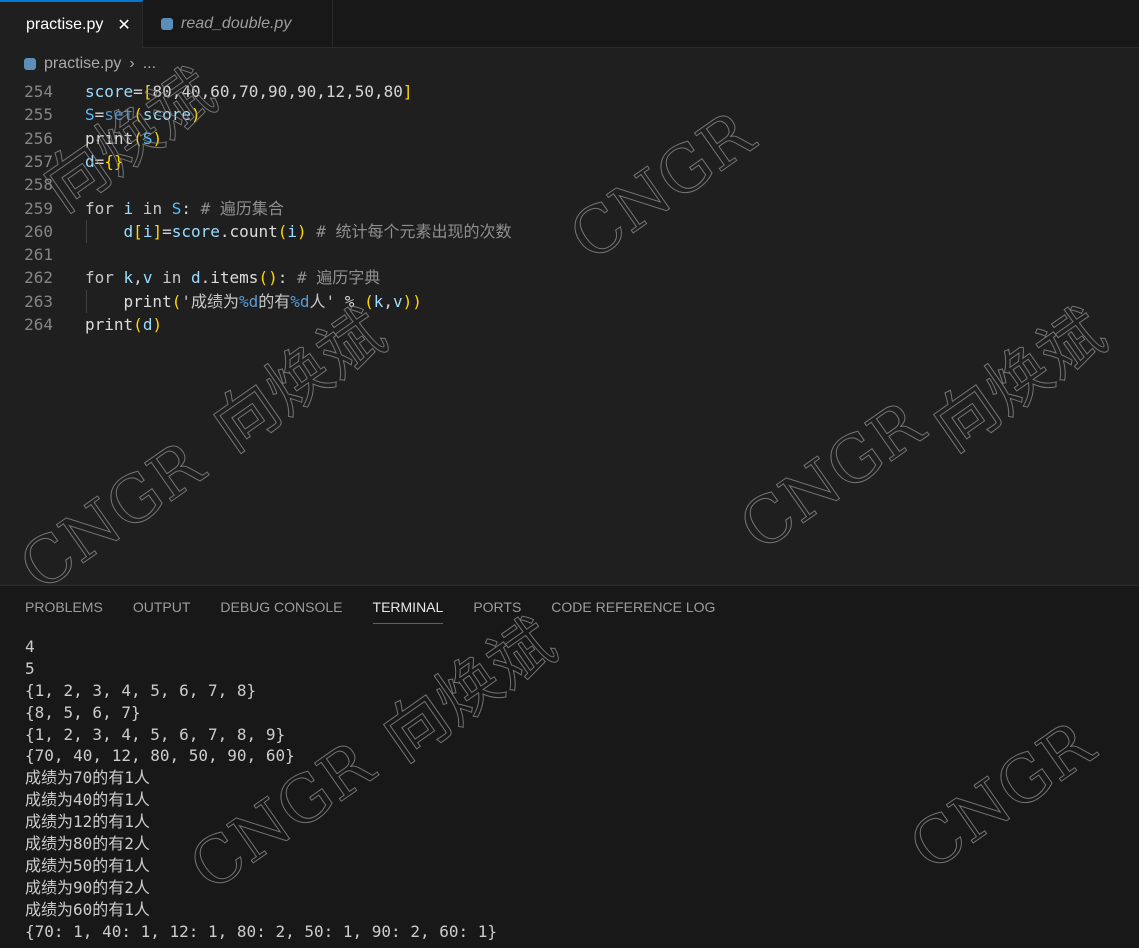  What do you see at coordinates (300, 301) in the screenshot?
I see `code-token: %d` at bounding box center [300, 301].